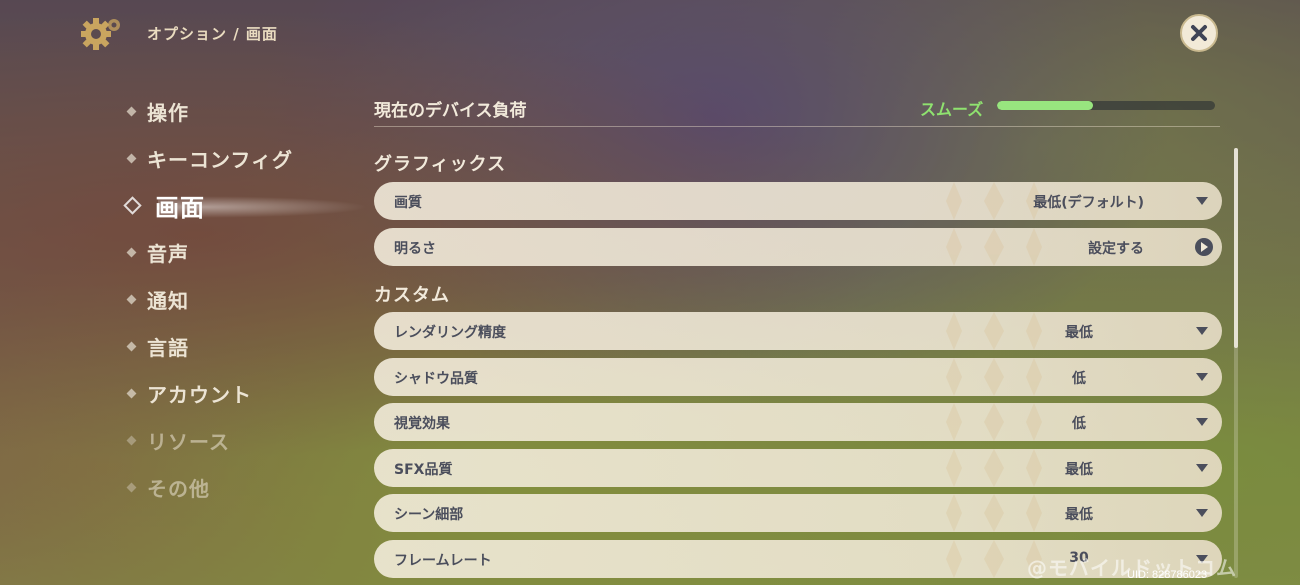  I want to click on breadcrumb: オプション / 画面, so click(212, 34).